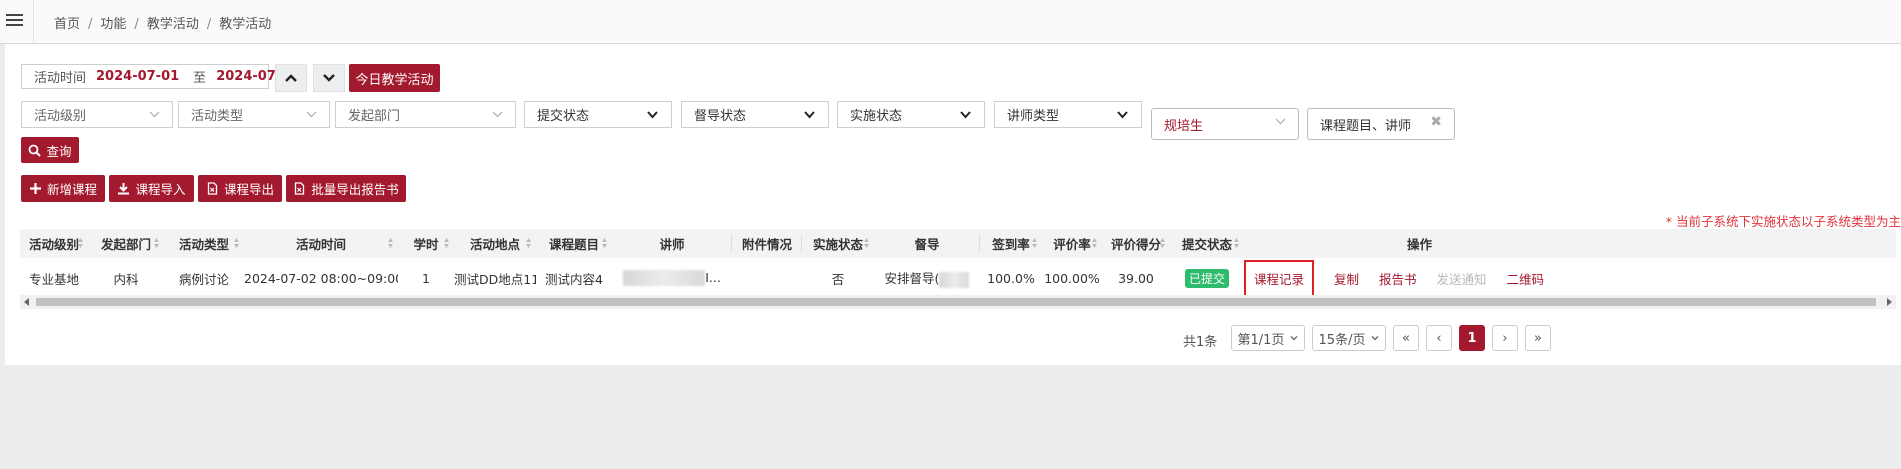  What do you see at coordinates (126, 243) in the screenshot?
I see `col-header-department: 发起部门` at bounding box center [126, 243].